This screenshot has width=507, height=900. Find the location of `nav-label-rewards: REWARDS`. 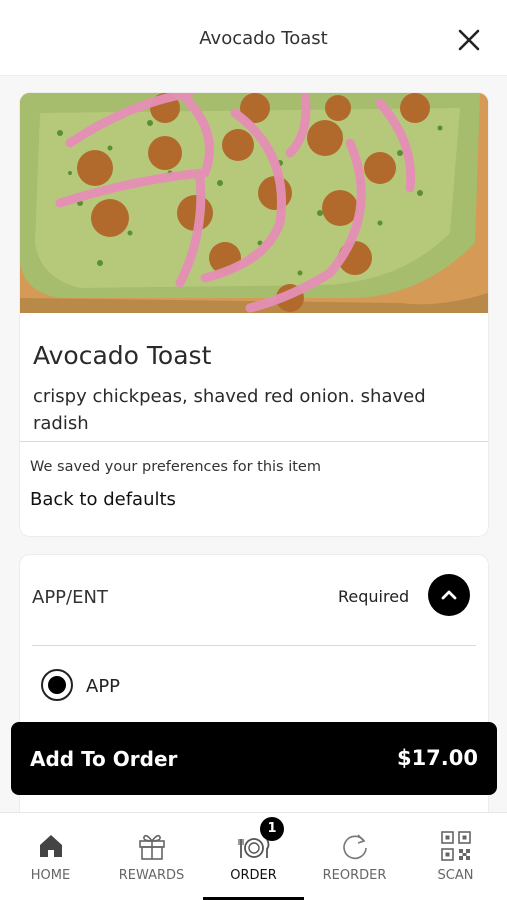

nav-label-rewards: REWARDS is located at coordinates (151, 875).